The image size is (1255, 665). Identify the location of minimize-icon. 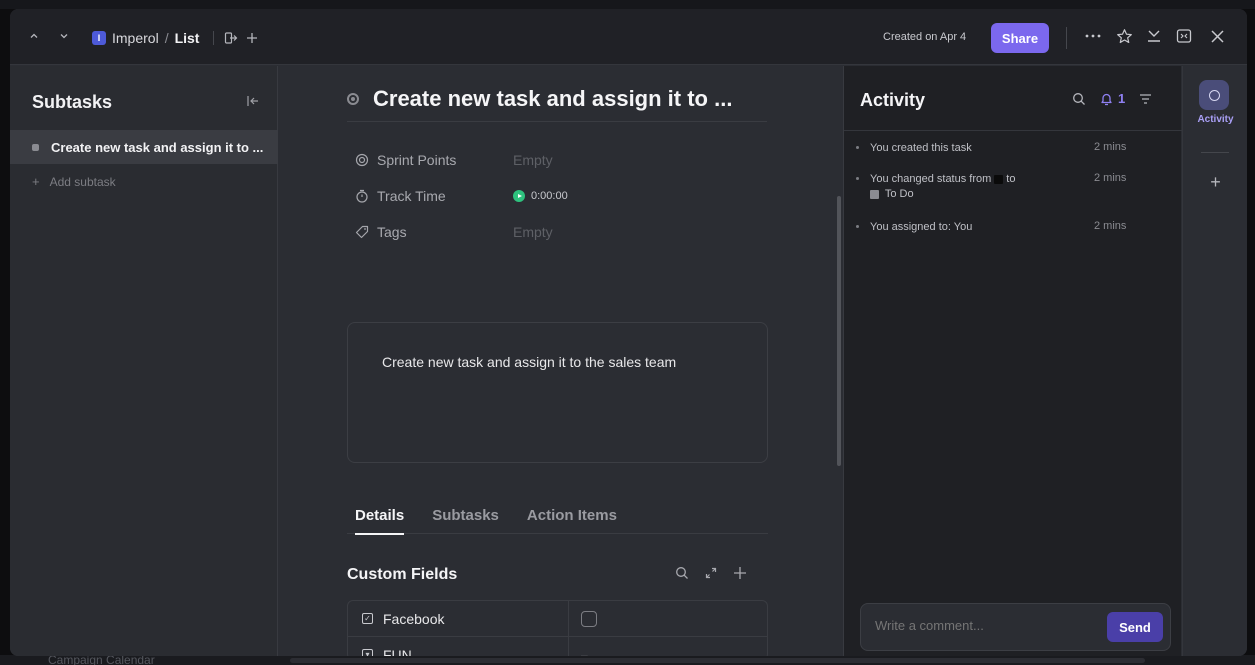
(1154, 36).